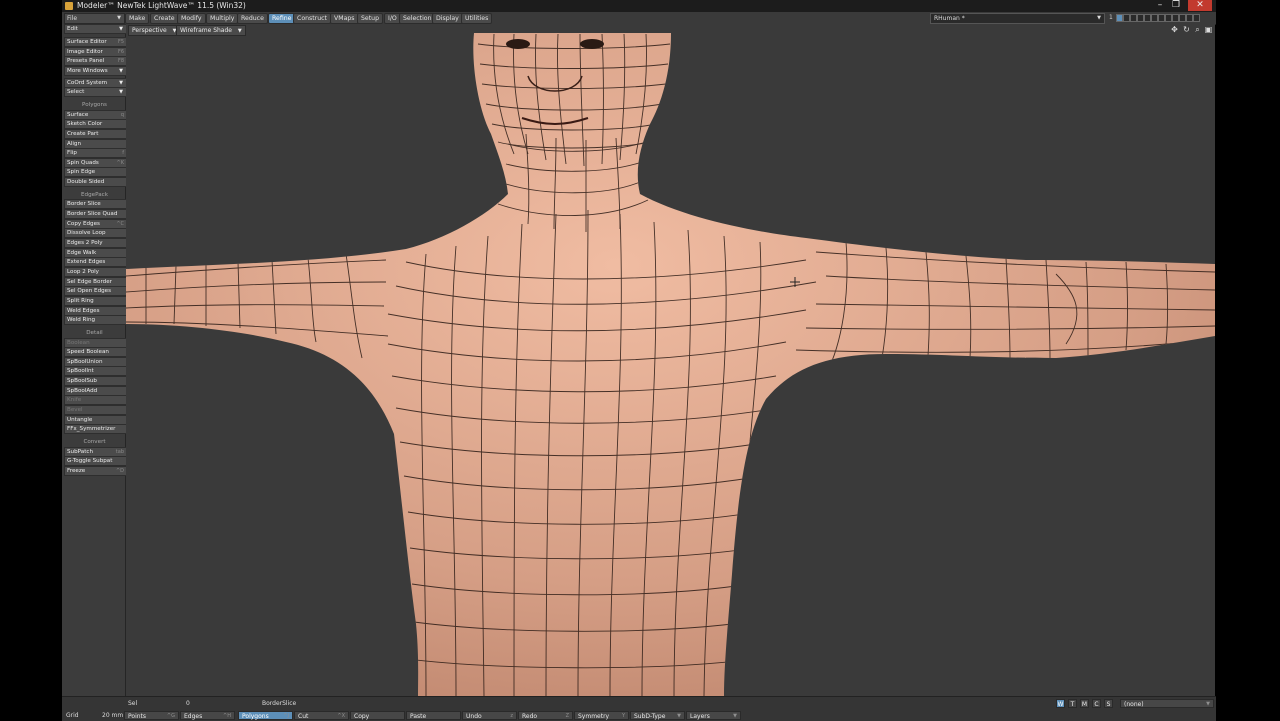 The width and height of the screenshot is (1280, 721). What do you see at coordinates (1072, 703) in the screenshot?
I see `wtmcs-button-t: T` at bounding box center [1072, 703].